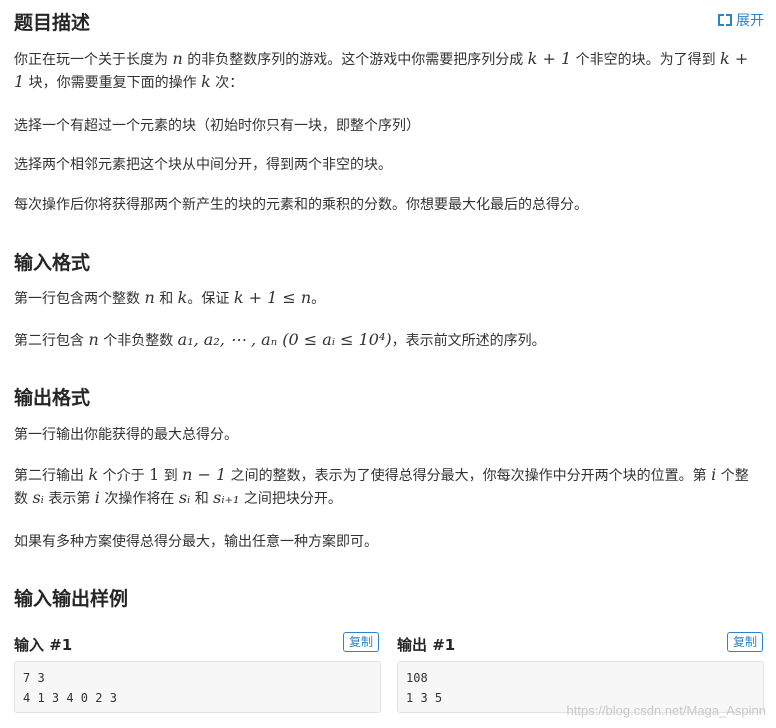 This screenshot has width=776, height=728. I want to click on copy-input-button: 复制, so click(361, 642).